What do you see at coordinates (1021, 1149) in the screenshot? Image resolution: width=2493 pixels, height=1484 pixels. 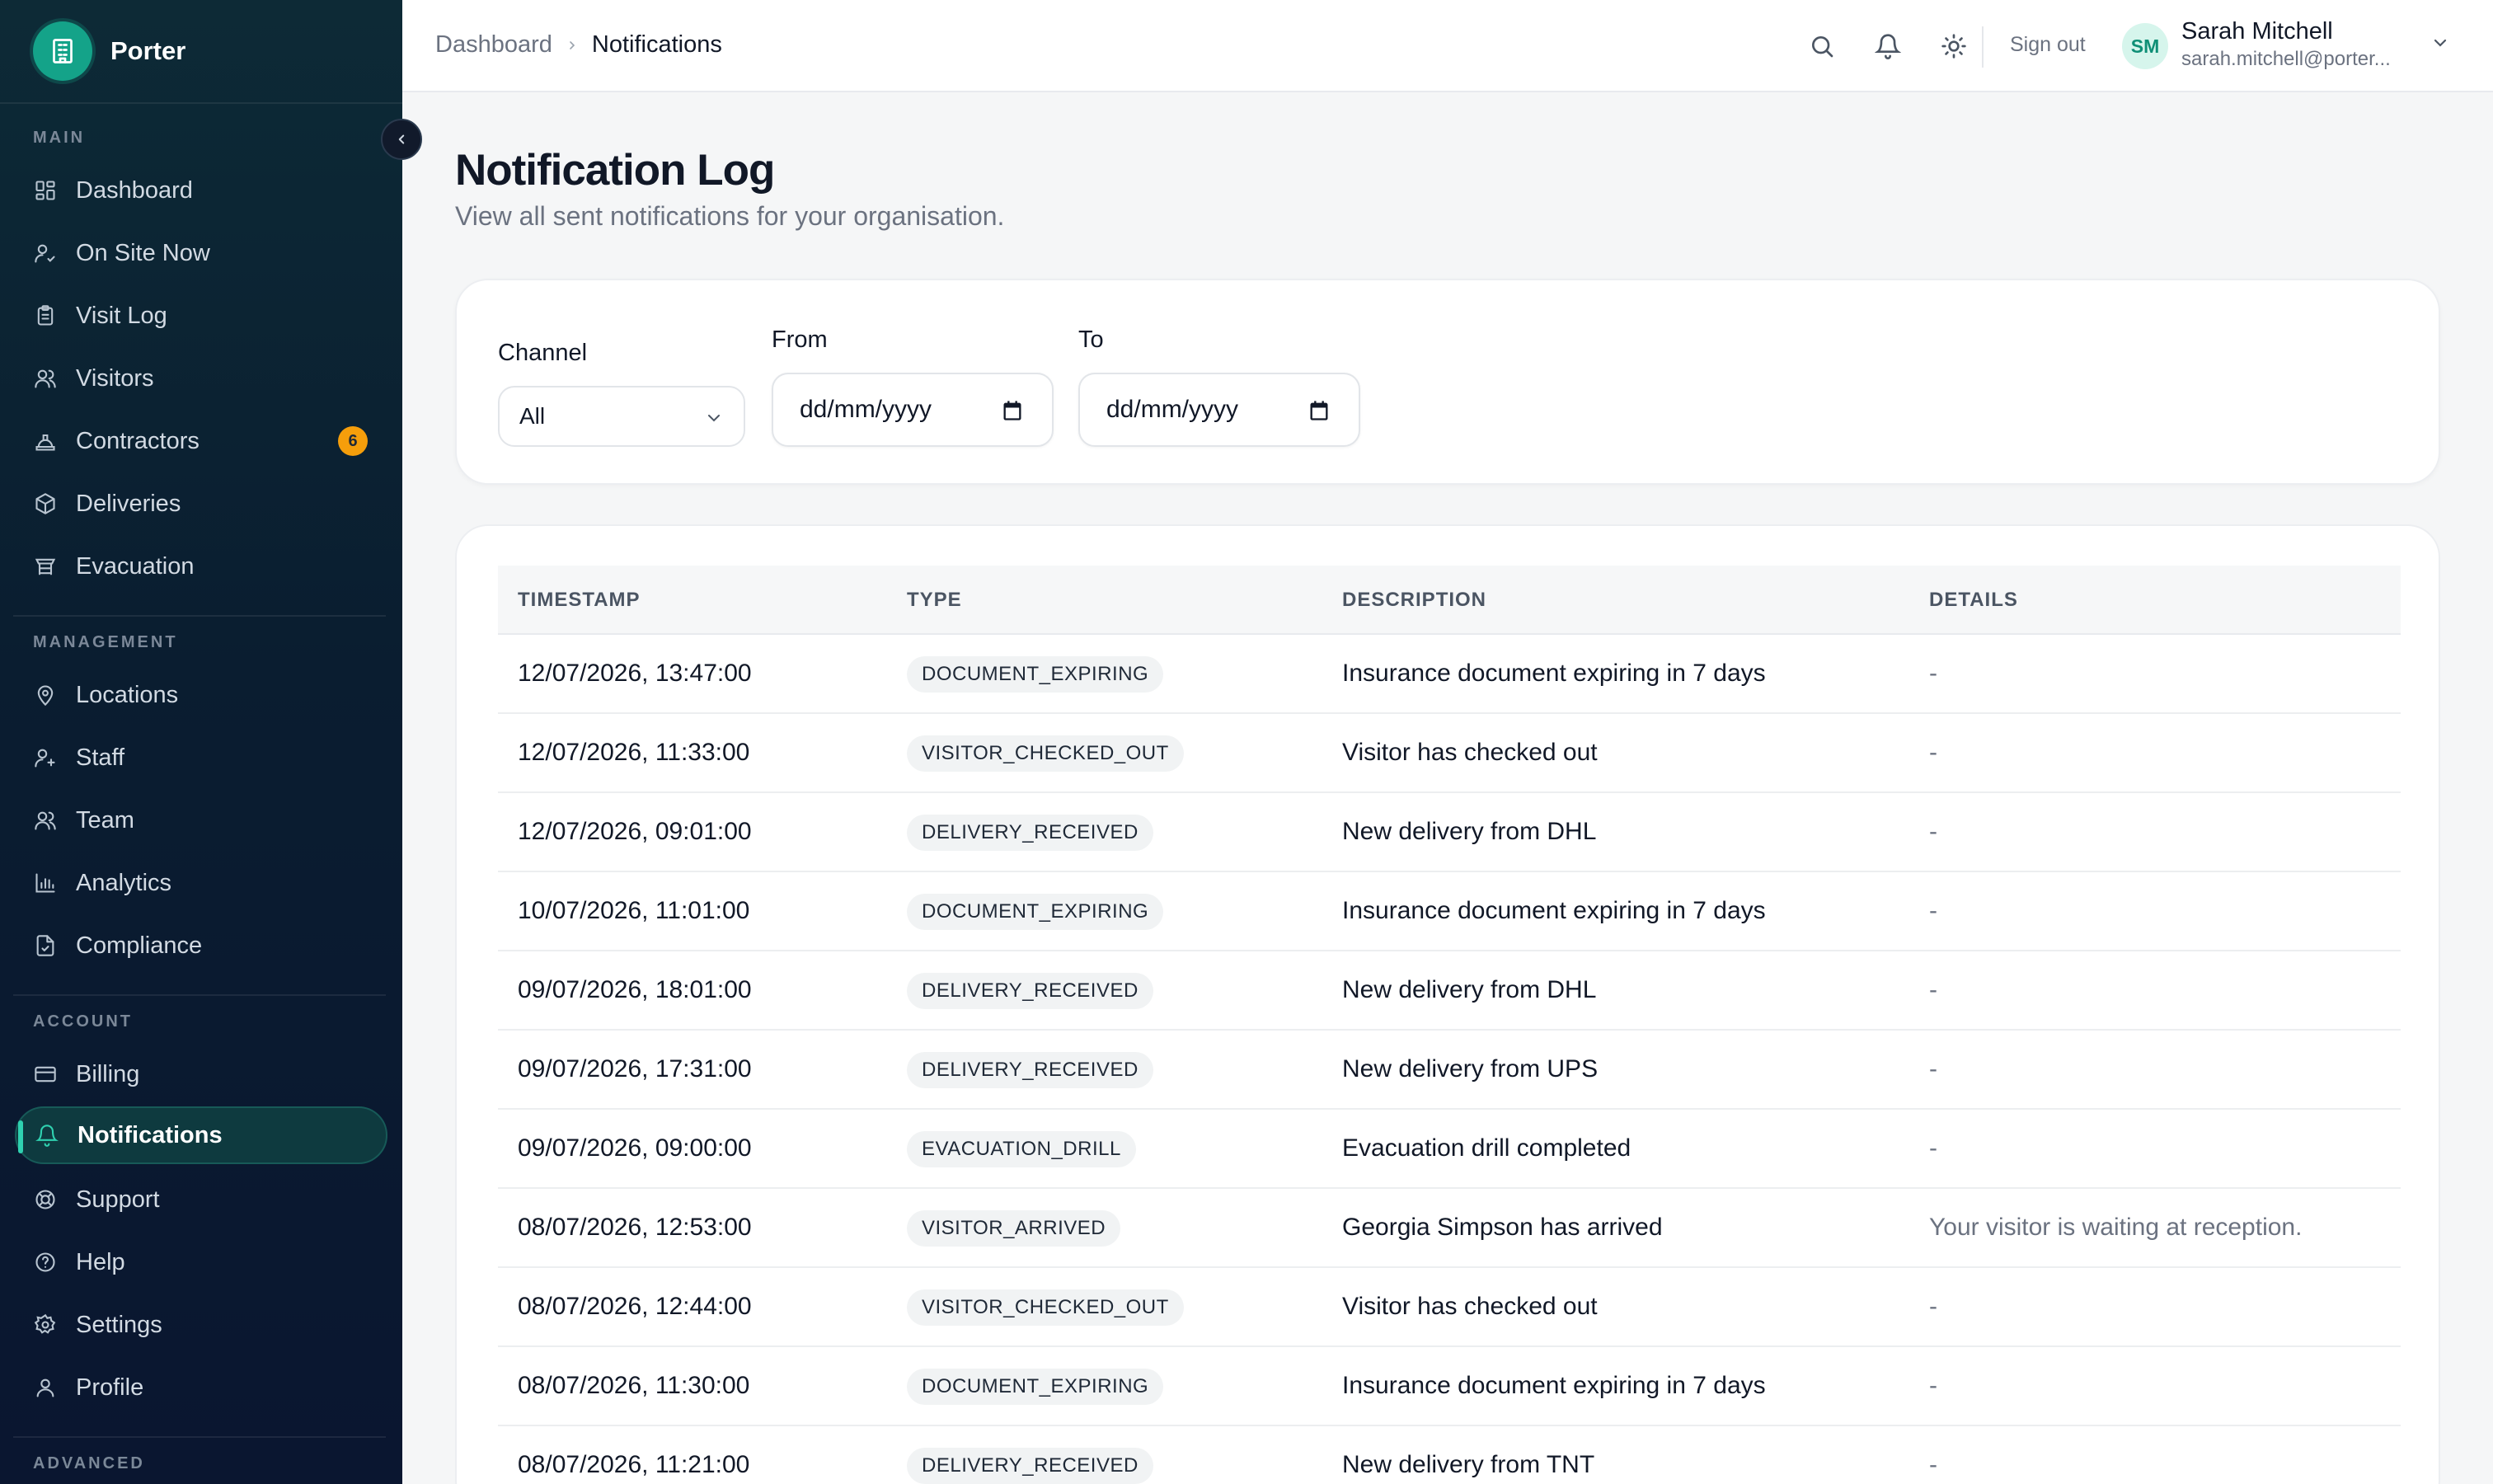 I see `type-badge: EVACUATION_DRILL` at bounding box center [1021, 1149].